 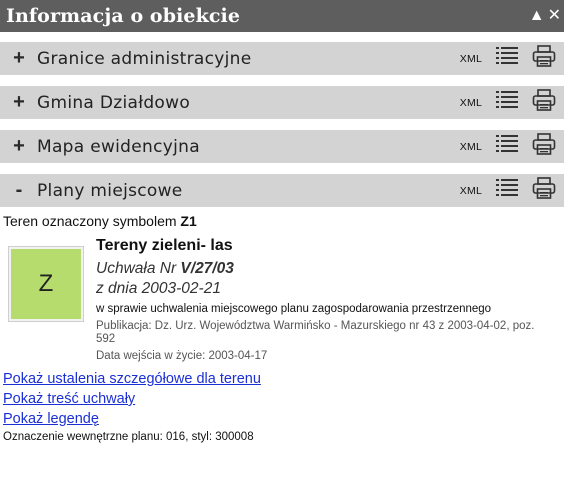 I want to click on resolution-date: z dnia 2003-02-21, so click(x=158, y=288).